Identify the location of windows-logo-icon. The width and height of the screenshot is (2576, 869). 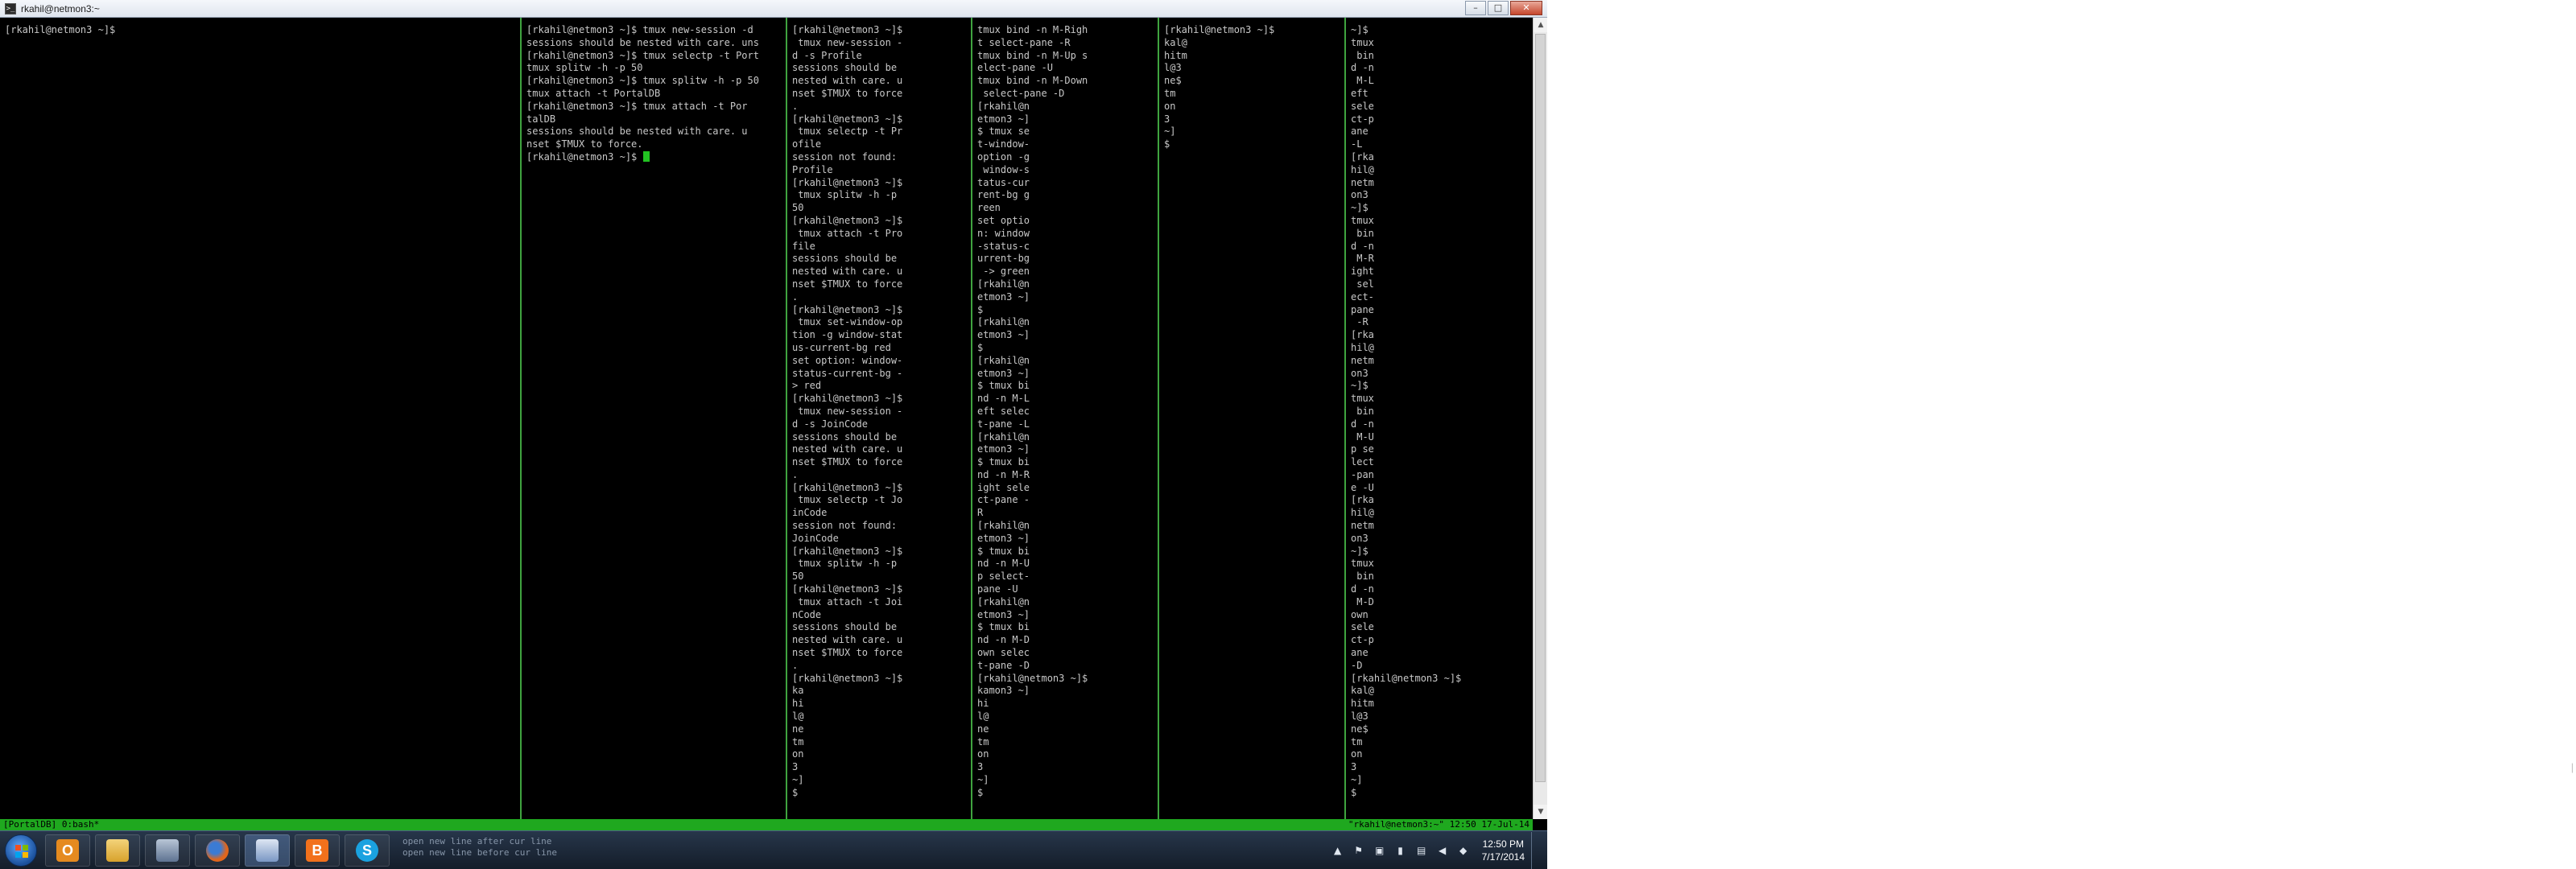
(21, 852).